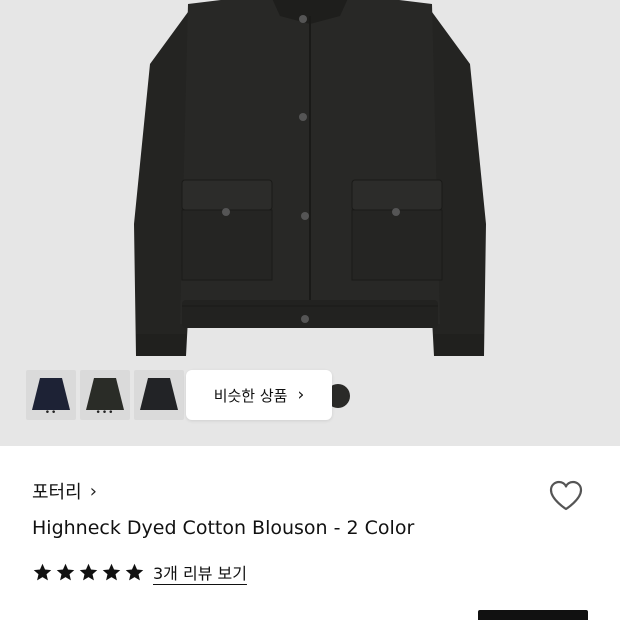 Image resolution: width=620 pixels, height=620 pixels. I want to click on thumbnail-olive: •••, so click(105, 395).